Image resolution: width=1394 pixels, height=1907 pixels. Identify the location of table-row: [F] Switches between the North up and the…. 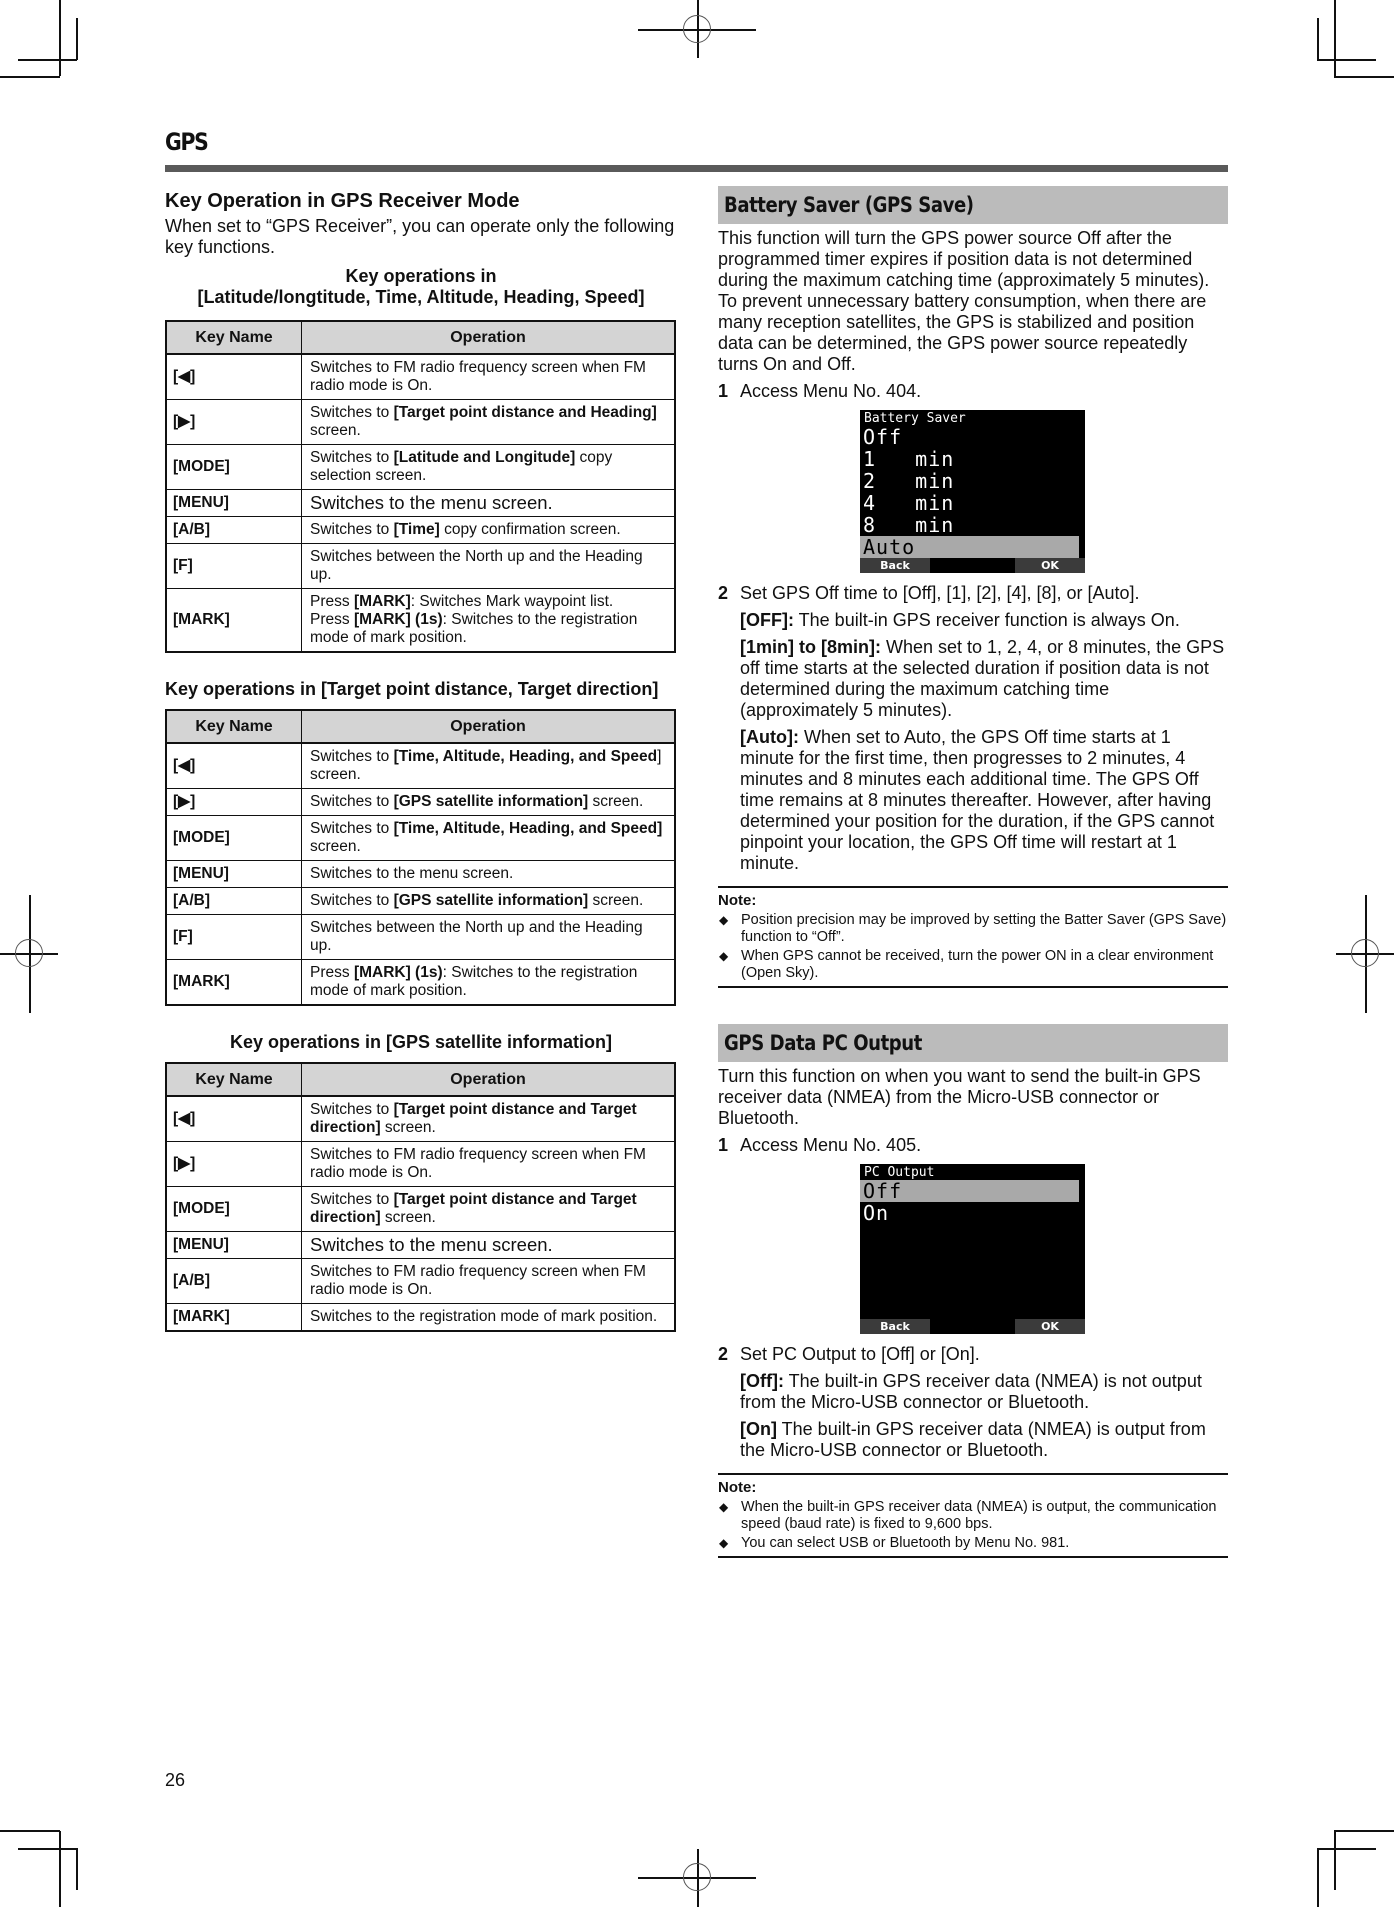
(420, 937).